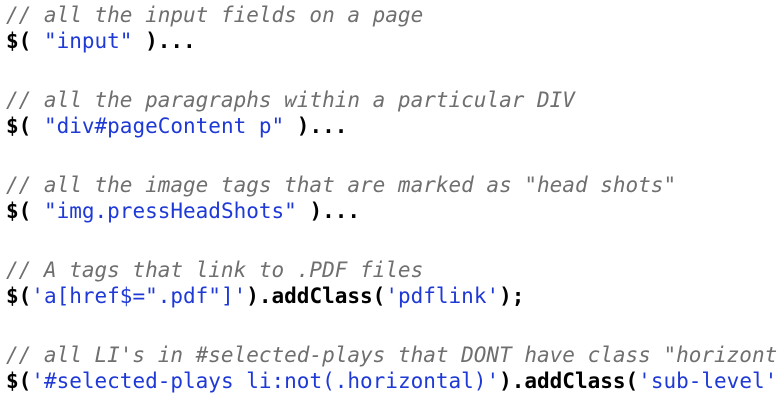 This screenshot has height=408, width=777. I want to click on string-literal: 'pdflink', so click(442, 296).